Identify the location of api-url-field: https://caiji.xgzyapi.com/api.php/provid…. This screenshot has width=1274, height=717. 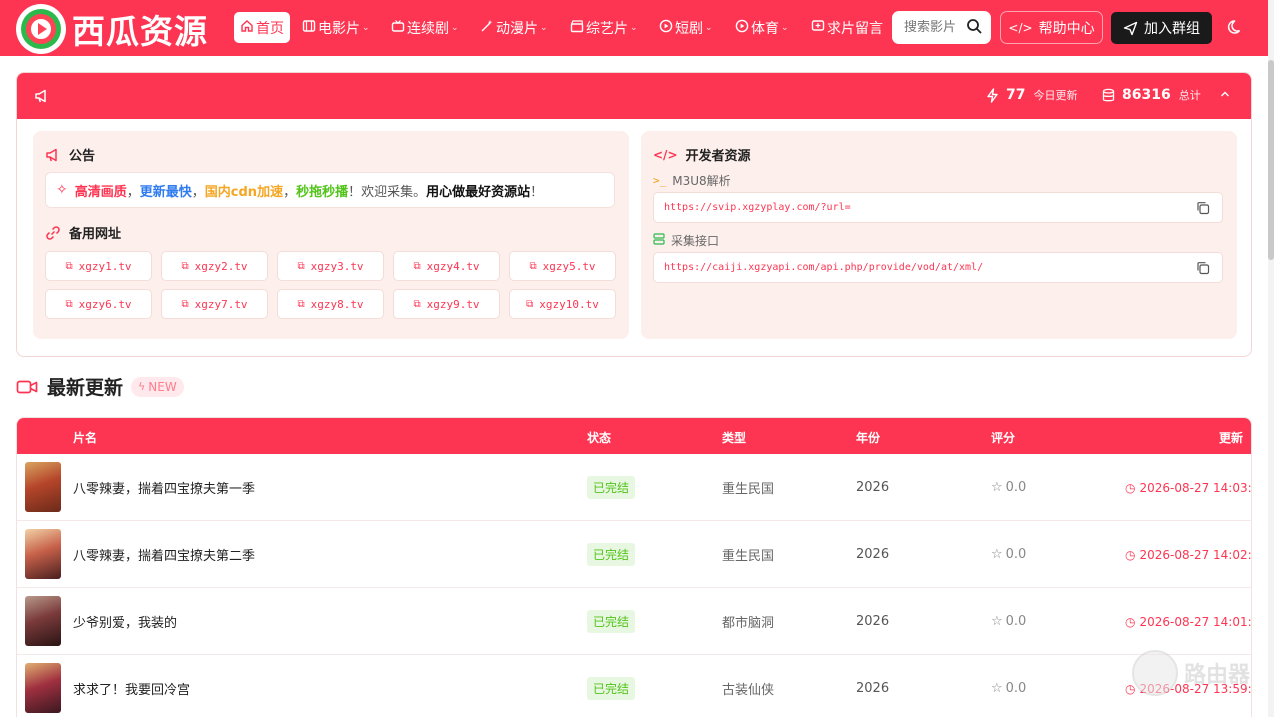
(938, 267).